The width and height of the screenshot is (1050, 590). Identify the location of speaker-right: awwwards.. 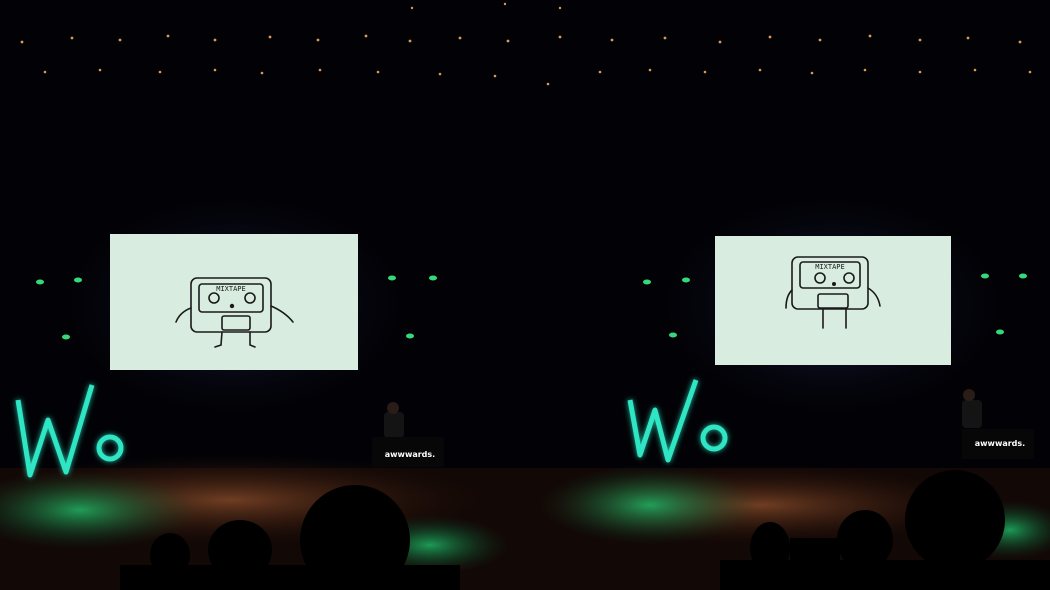
(998, 424).